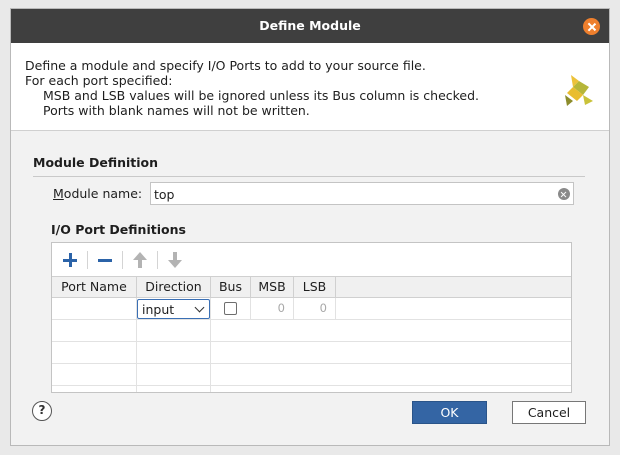 Image resolution: width=620 pixels, height=455 pixels. I want to click on ok-button: OK, so click(449, 412).